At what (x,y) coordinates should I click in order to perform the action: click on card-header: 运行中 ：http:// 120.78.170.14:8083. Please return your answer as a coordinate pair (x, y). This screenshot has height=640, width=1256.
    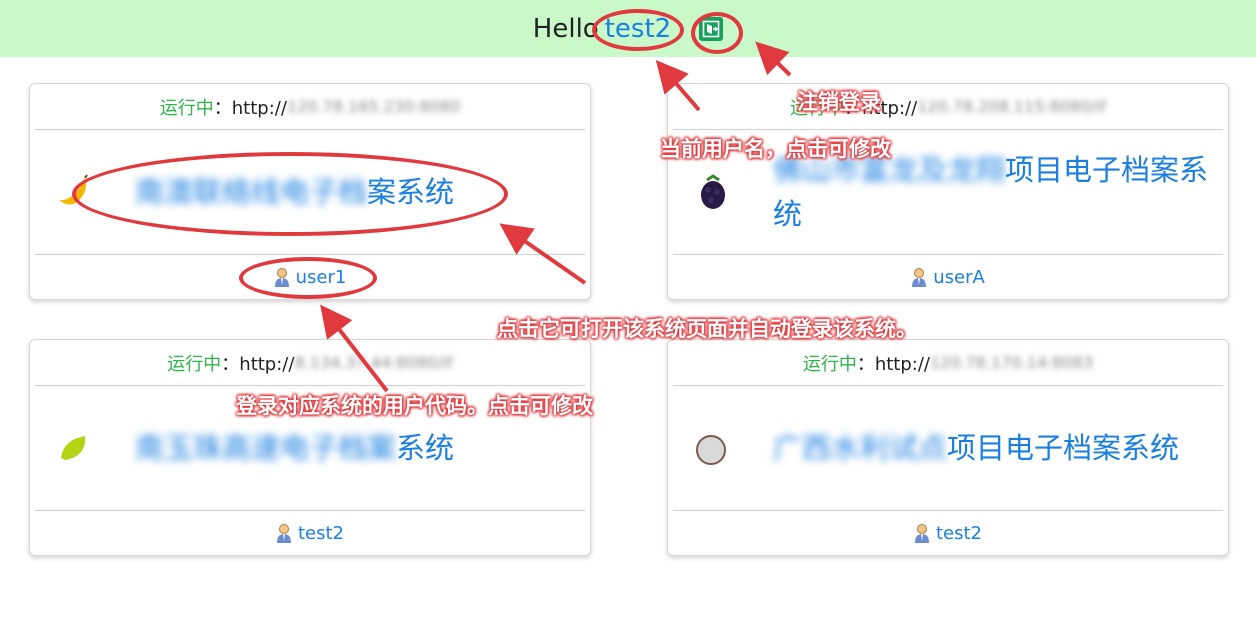
    Looking at the image, I should click on (948, 363).